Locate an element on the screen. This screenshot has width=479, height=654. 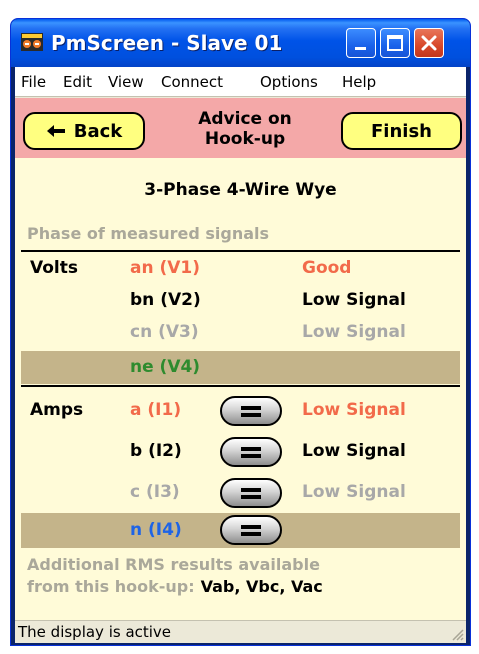
volts-label: Volts is located at coordinates (54, 268).